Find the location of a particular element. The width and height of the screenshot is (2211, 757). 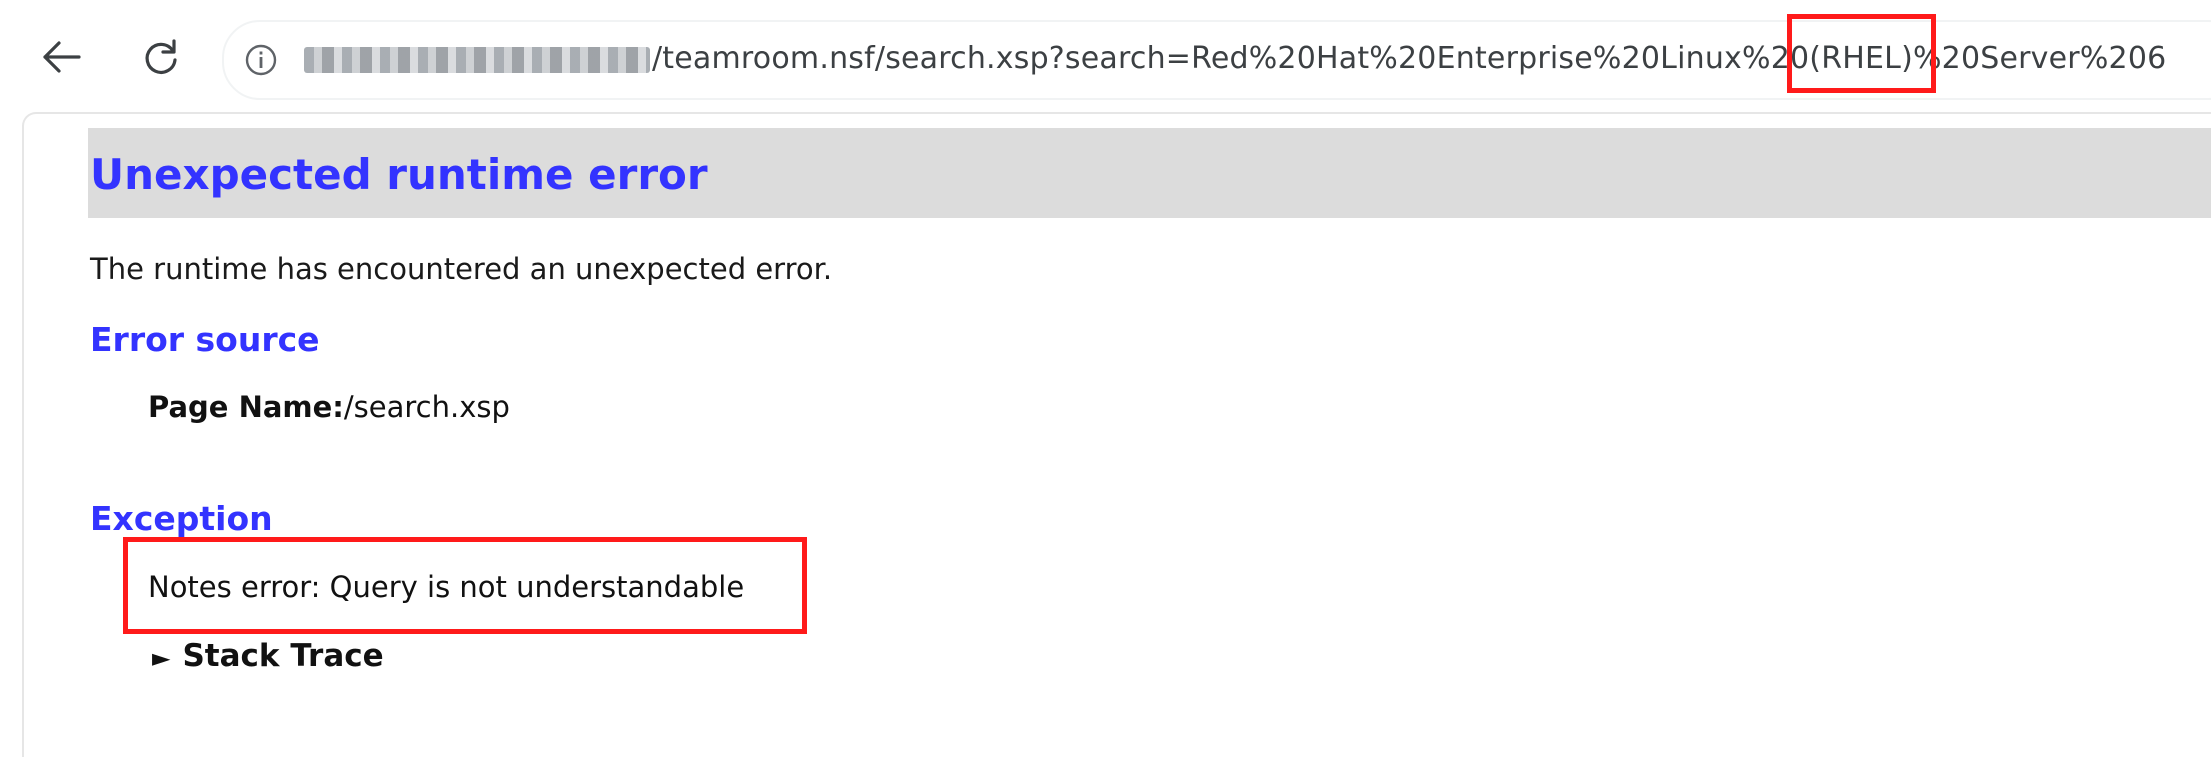

page-name-value: /search.xsp is located at coordinates (426, 407).